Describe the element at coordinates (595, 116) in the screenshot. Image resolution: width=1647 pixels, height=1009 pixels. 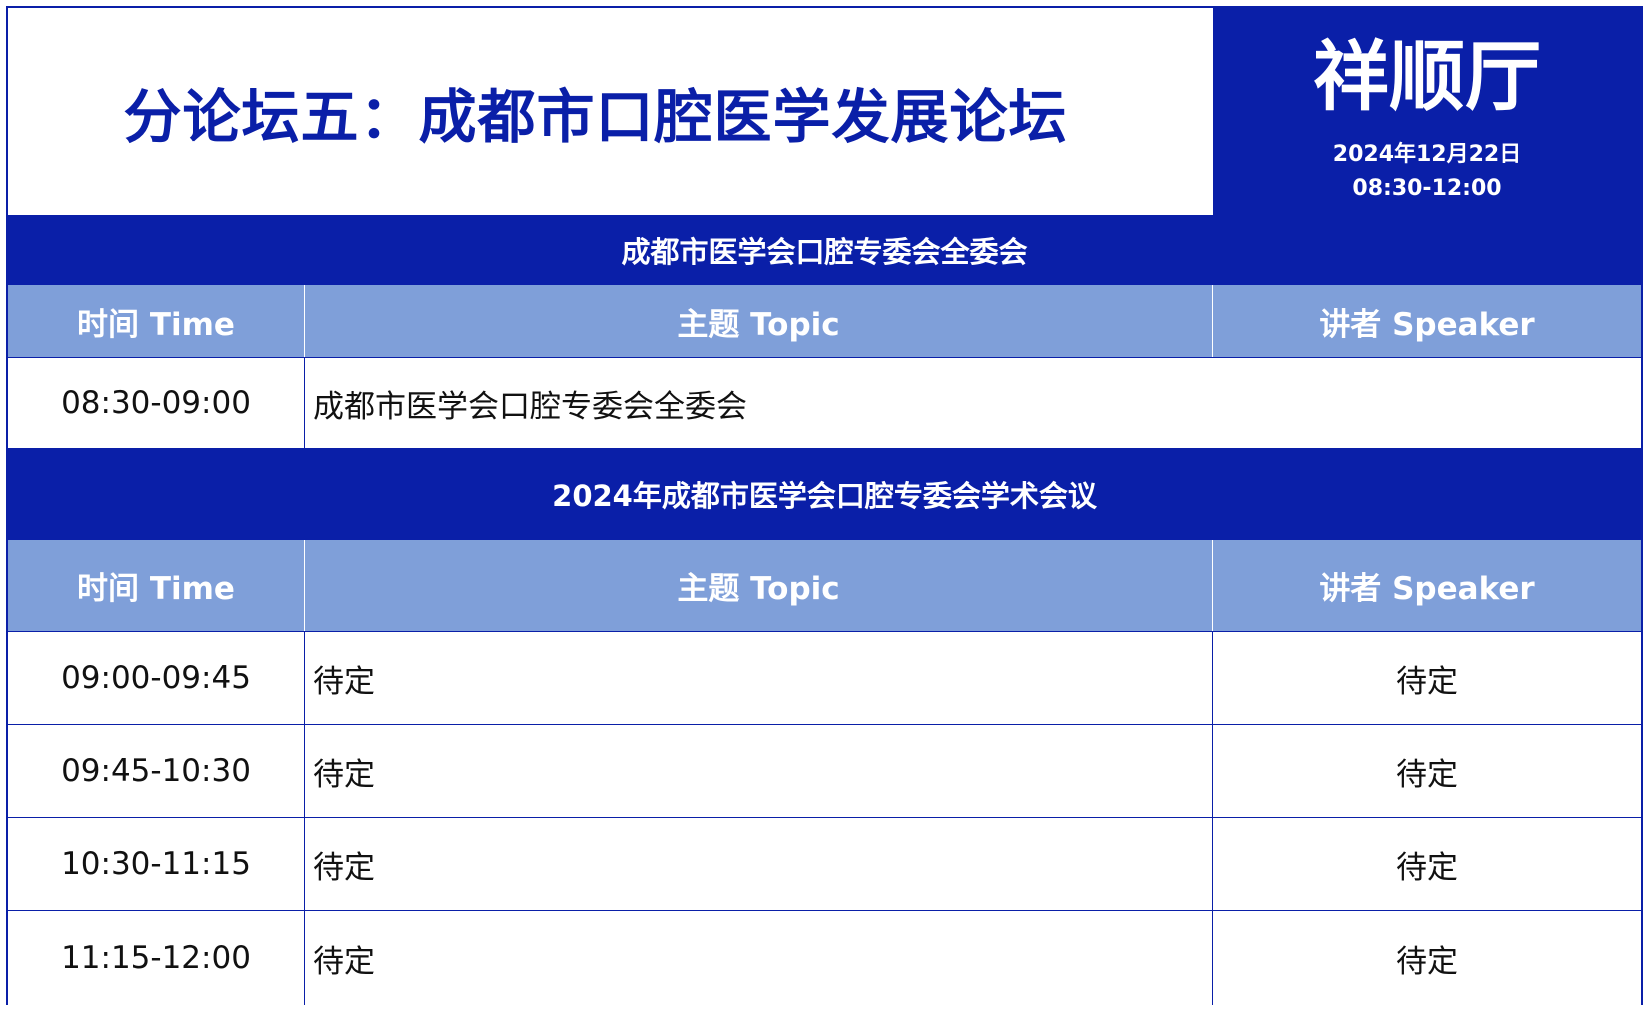
I see `forum-title: 分论坛五：成都市口腔医学发展论坛` at that location.